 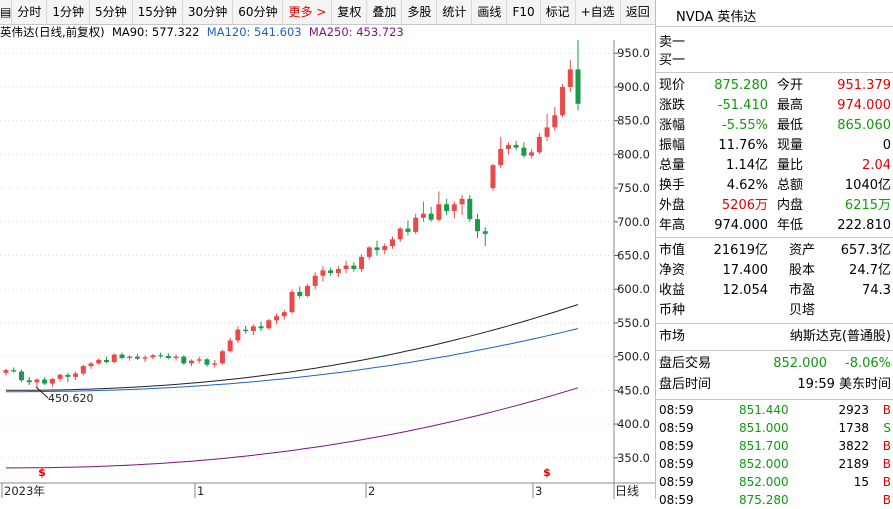 What do you see at coordinates (455, 12) in the screenshot?
I see `toolbar-button-10: 统计` at bounding box center [455, 12].